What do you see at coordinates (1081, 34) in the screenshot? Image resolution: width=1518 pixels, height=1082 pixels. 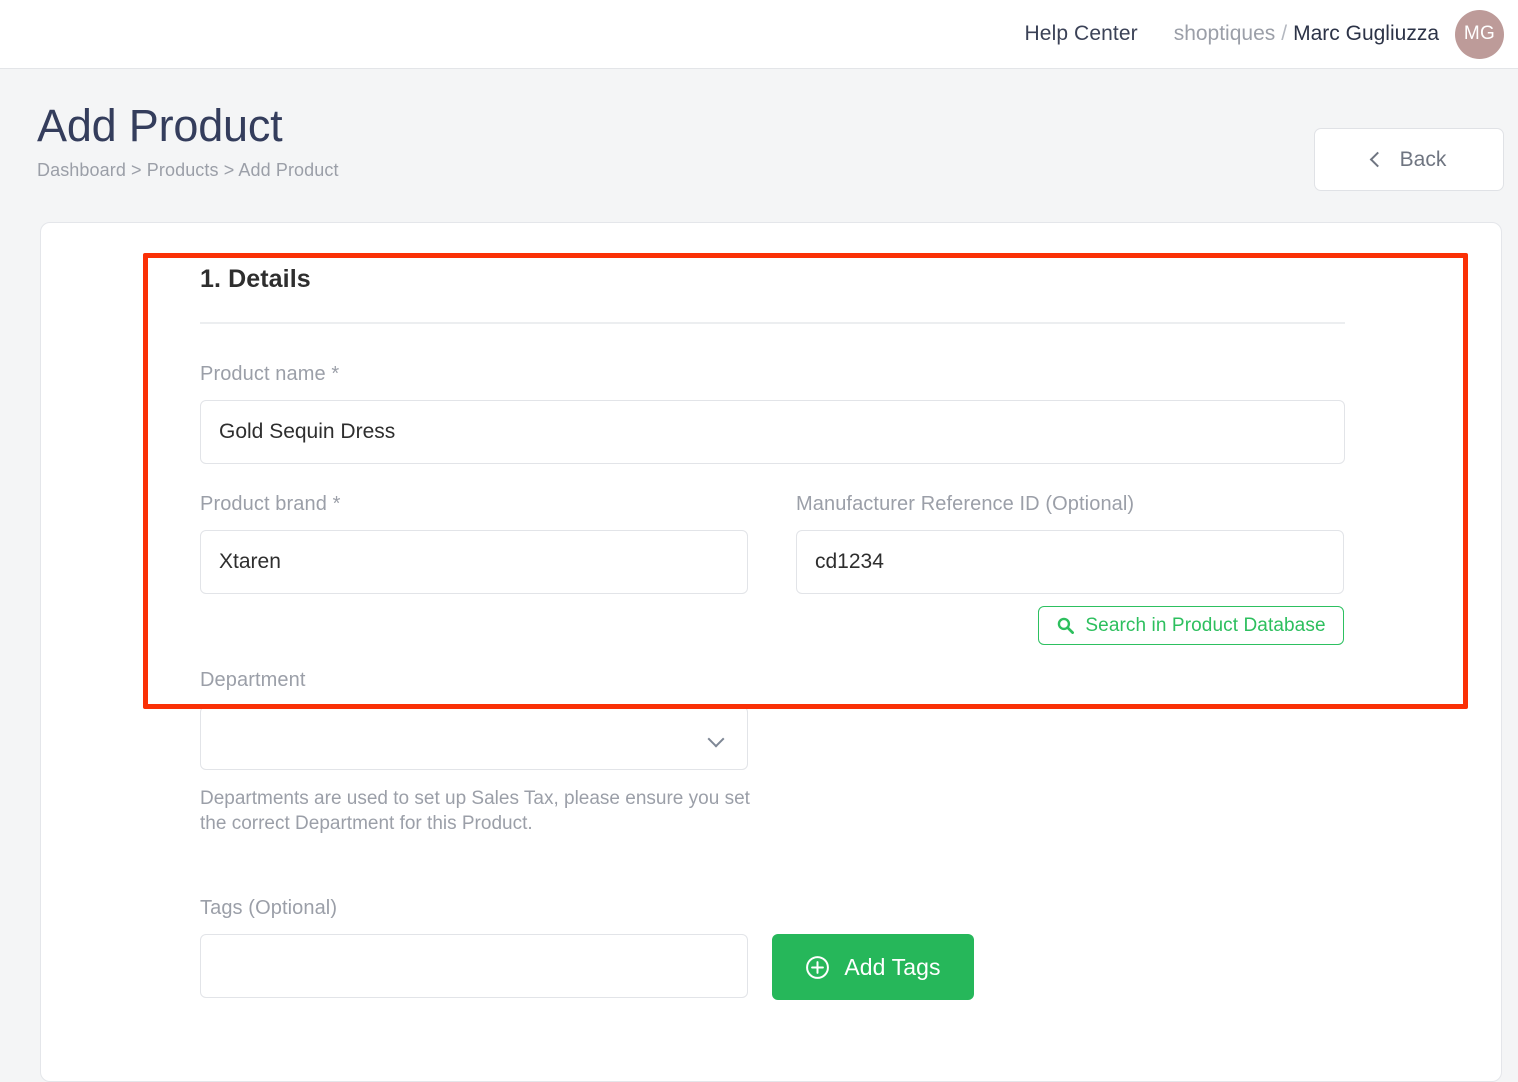 I see `help-center-link: Help Center` at bounding box center [1081, 34].